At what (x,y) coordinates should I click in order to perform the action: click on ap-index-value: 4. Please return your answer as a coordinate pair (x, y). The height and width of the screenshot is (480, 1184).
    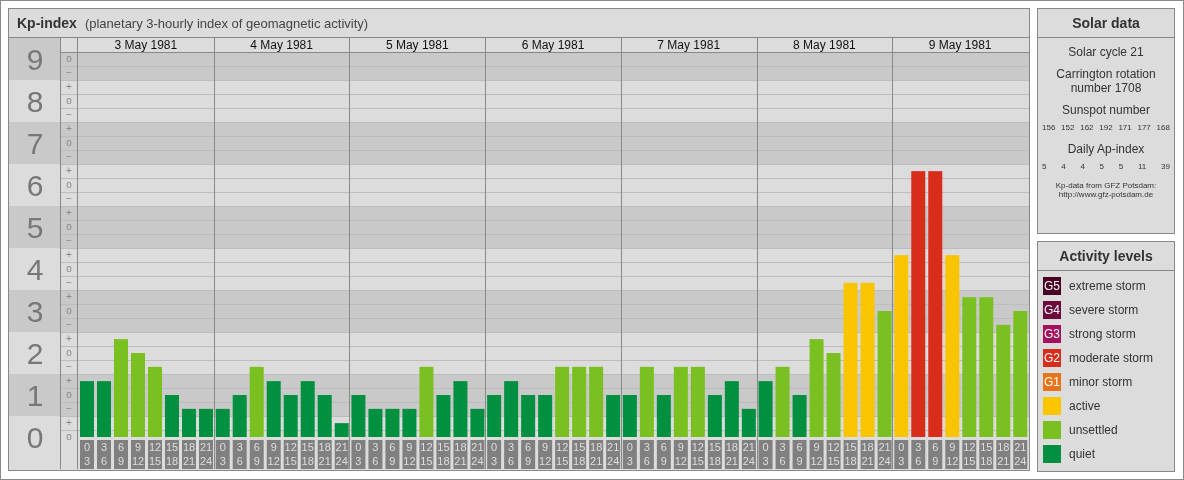
    Looking at the image, I should click on (1063, 166).